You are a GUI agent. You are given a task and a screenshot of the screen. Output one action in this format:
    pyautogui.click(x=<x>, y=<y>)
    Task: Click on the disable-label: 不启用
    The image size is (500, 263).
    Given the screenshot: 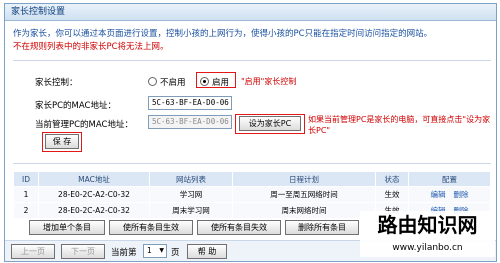 What is the action you would take?
    pyautogui.click(x=173, y=83)
    